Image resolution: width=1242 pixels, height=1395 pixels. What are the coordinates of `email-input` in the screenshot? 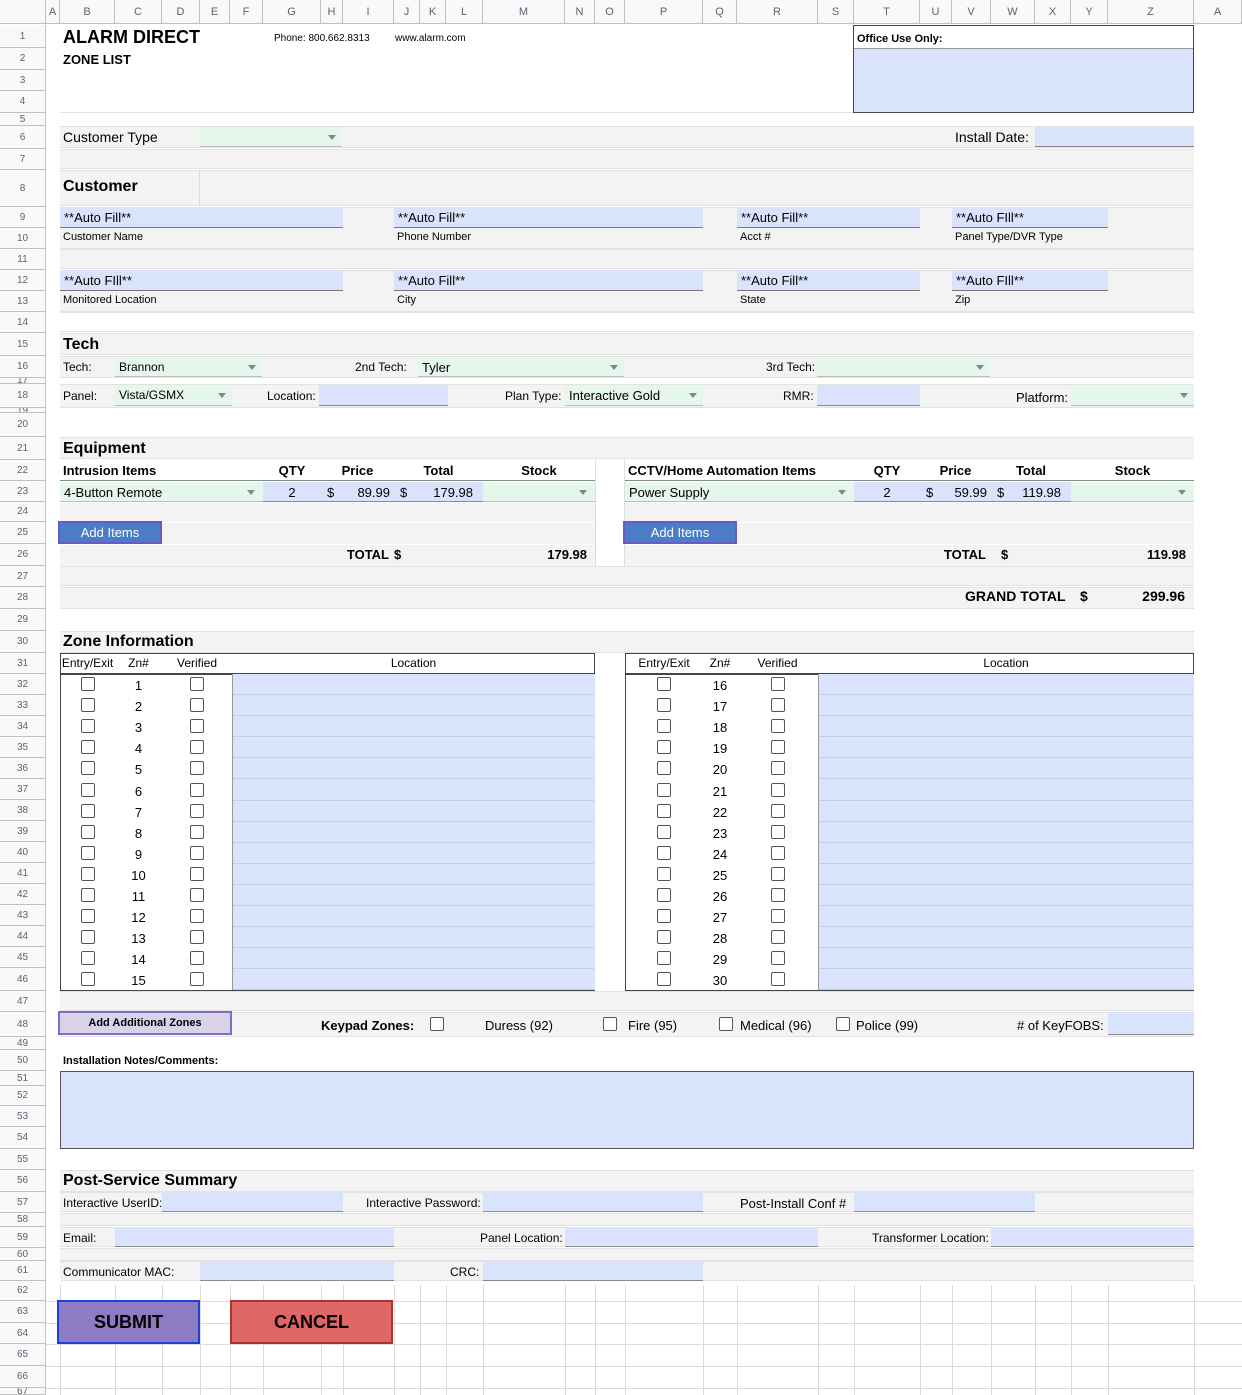 It's located at (254, 1237).